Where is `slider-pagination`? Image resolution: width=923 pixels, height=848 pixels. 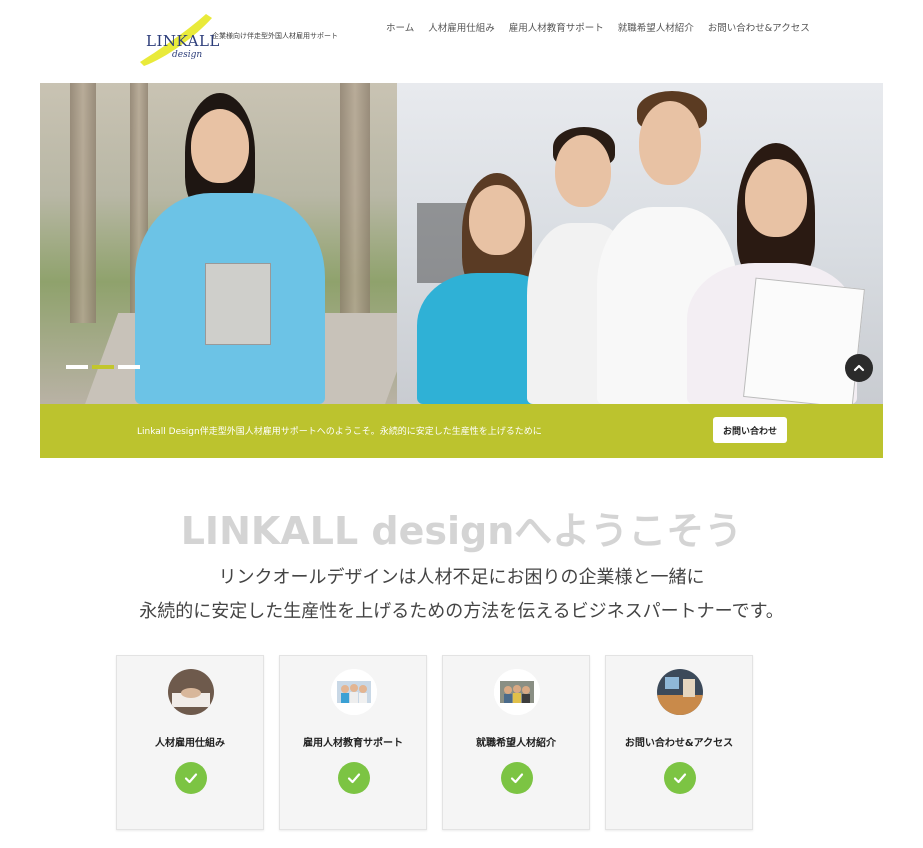
slider-pagination is located at coordinates (103, 367).